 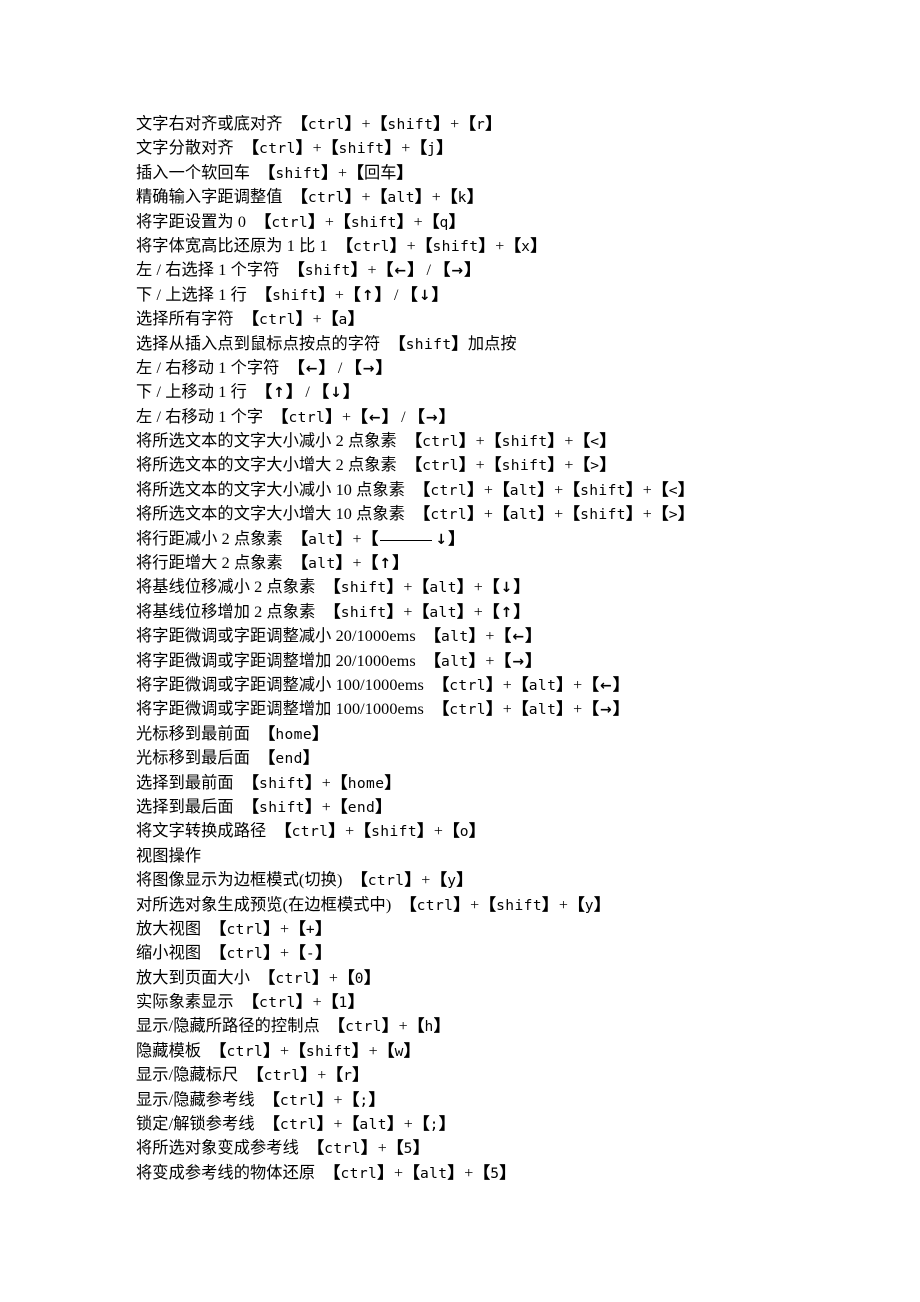 I want to click on key-token: 【o】, so click(x=464, y=830).